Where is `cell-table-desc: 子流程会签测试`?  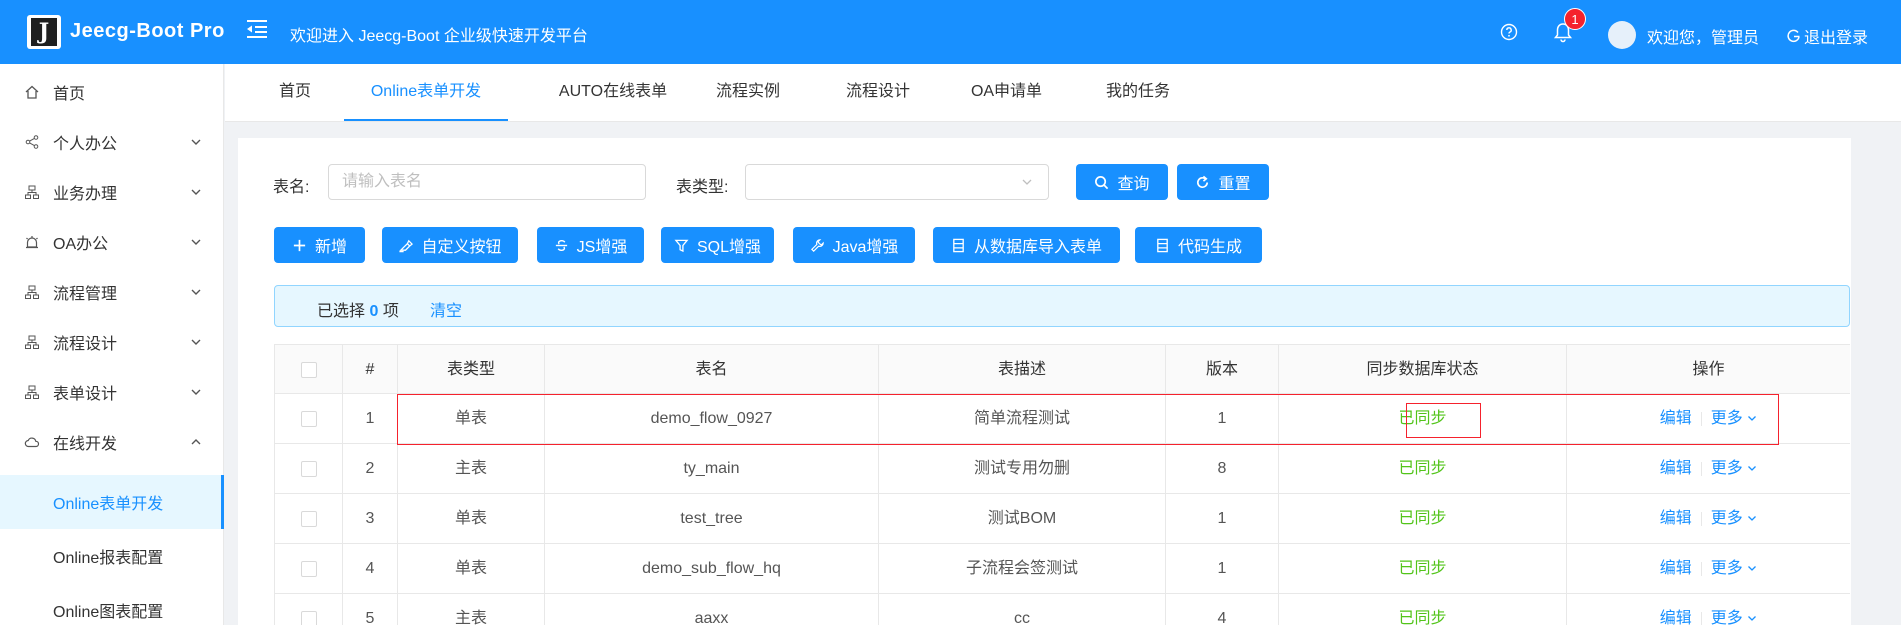 cell-table-desc: 子流程会签测试 is located at coordinates (1022, 569).